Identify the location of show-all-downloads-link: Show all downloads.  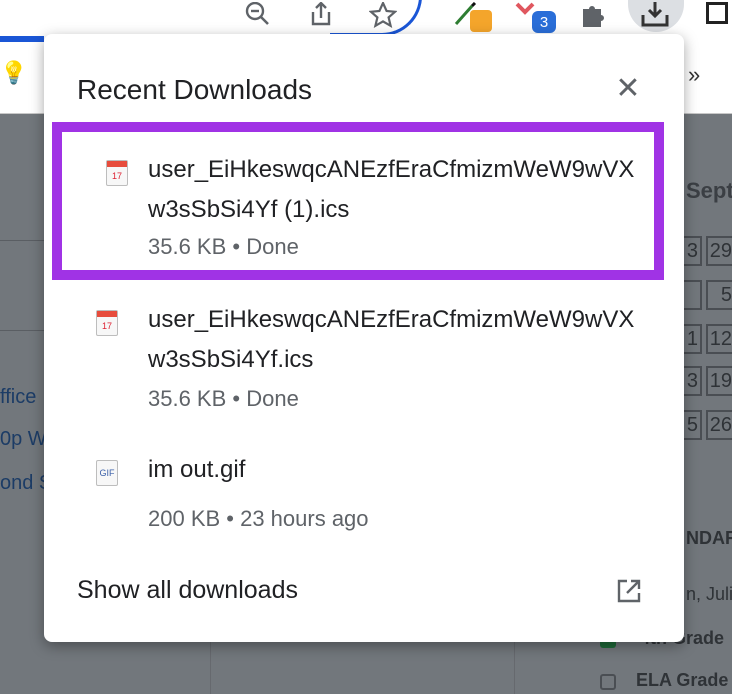
(187, 590).